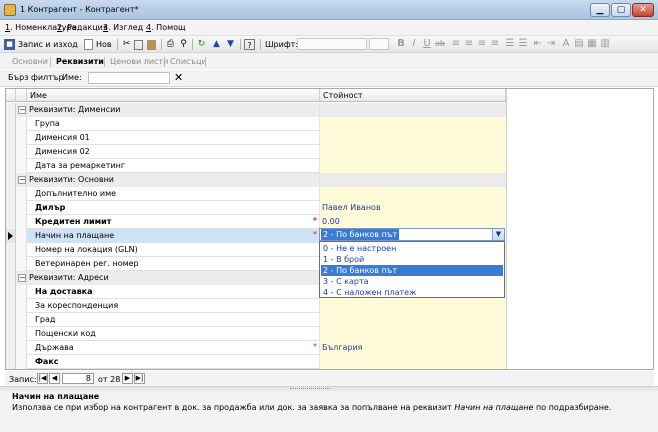 The height and width of the screenshot is (432, 658). I want to click on row-name: За кореспонденция, so click(173, 306).